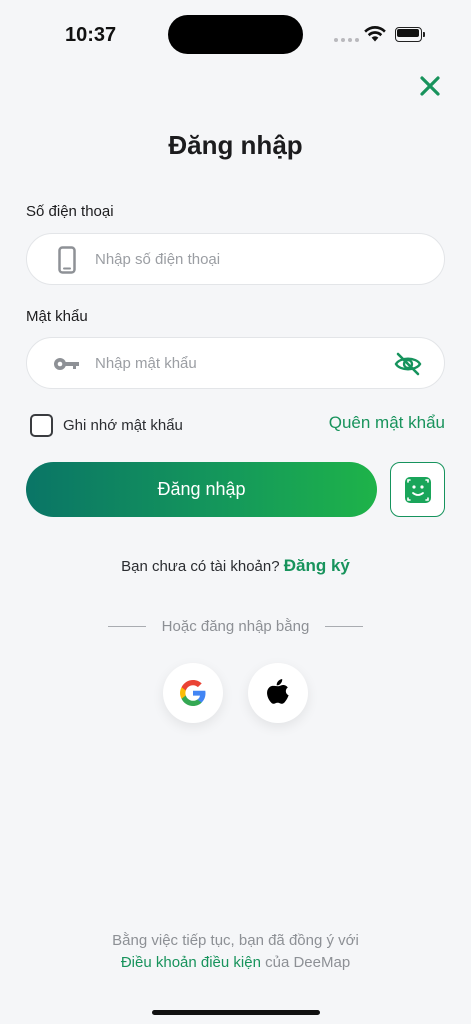  What do you see at coordinates (126, 626) in the screenshot?
I see `divider-line-left` at bounding box center [126, 626].